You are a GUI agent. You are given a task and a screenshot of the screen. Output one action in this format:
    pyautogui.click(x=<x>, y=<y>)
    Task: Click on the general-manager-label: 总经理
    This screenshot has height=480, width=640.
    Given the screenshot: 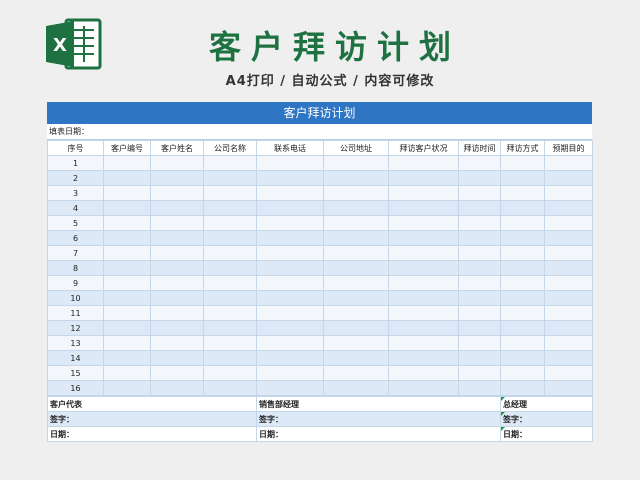 What is the action you would take?
    pyautogui.click(x=546, y=404)
    